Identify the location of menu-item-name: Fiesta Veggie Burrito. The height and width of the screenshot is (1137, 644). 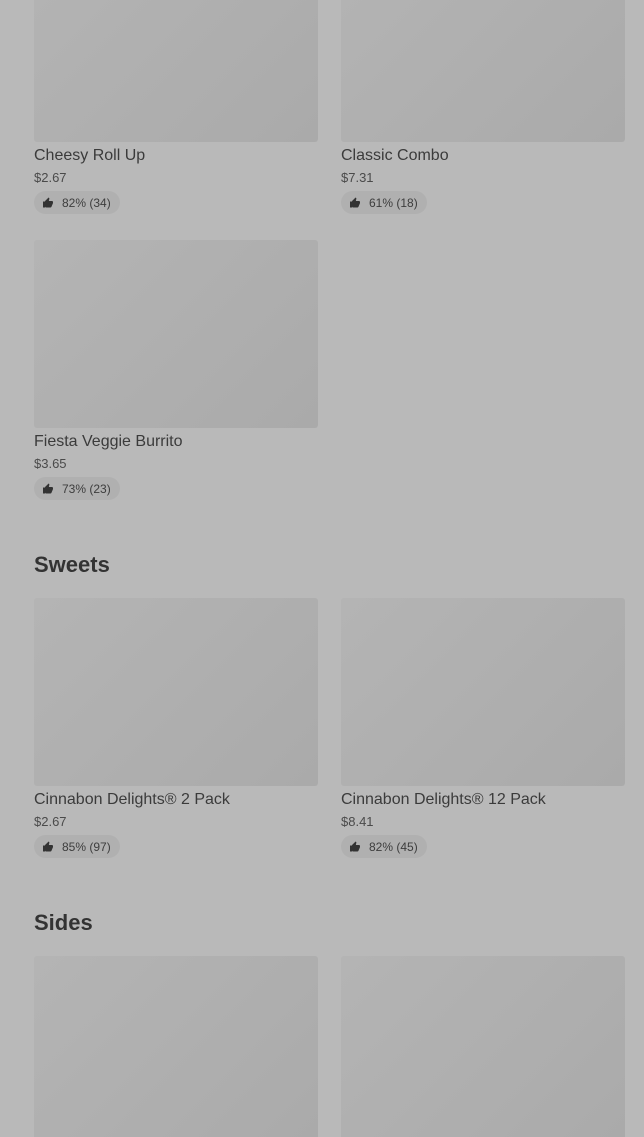
(108, 441).